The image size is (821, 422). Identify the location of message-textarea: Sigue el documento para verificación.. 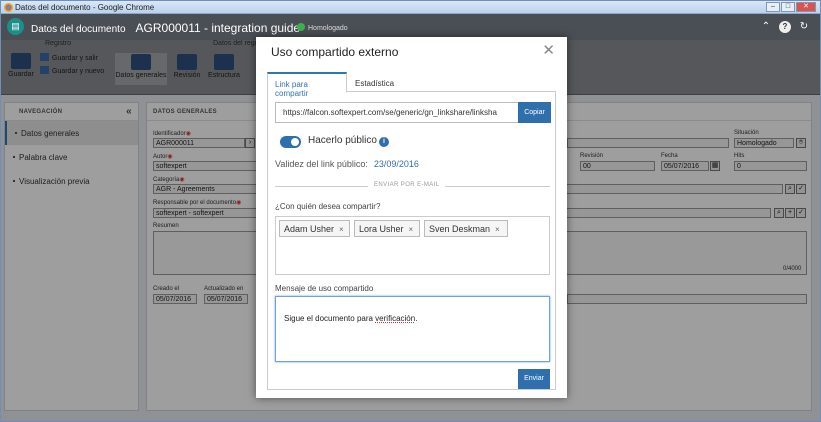
(412, 329).